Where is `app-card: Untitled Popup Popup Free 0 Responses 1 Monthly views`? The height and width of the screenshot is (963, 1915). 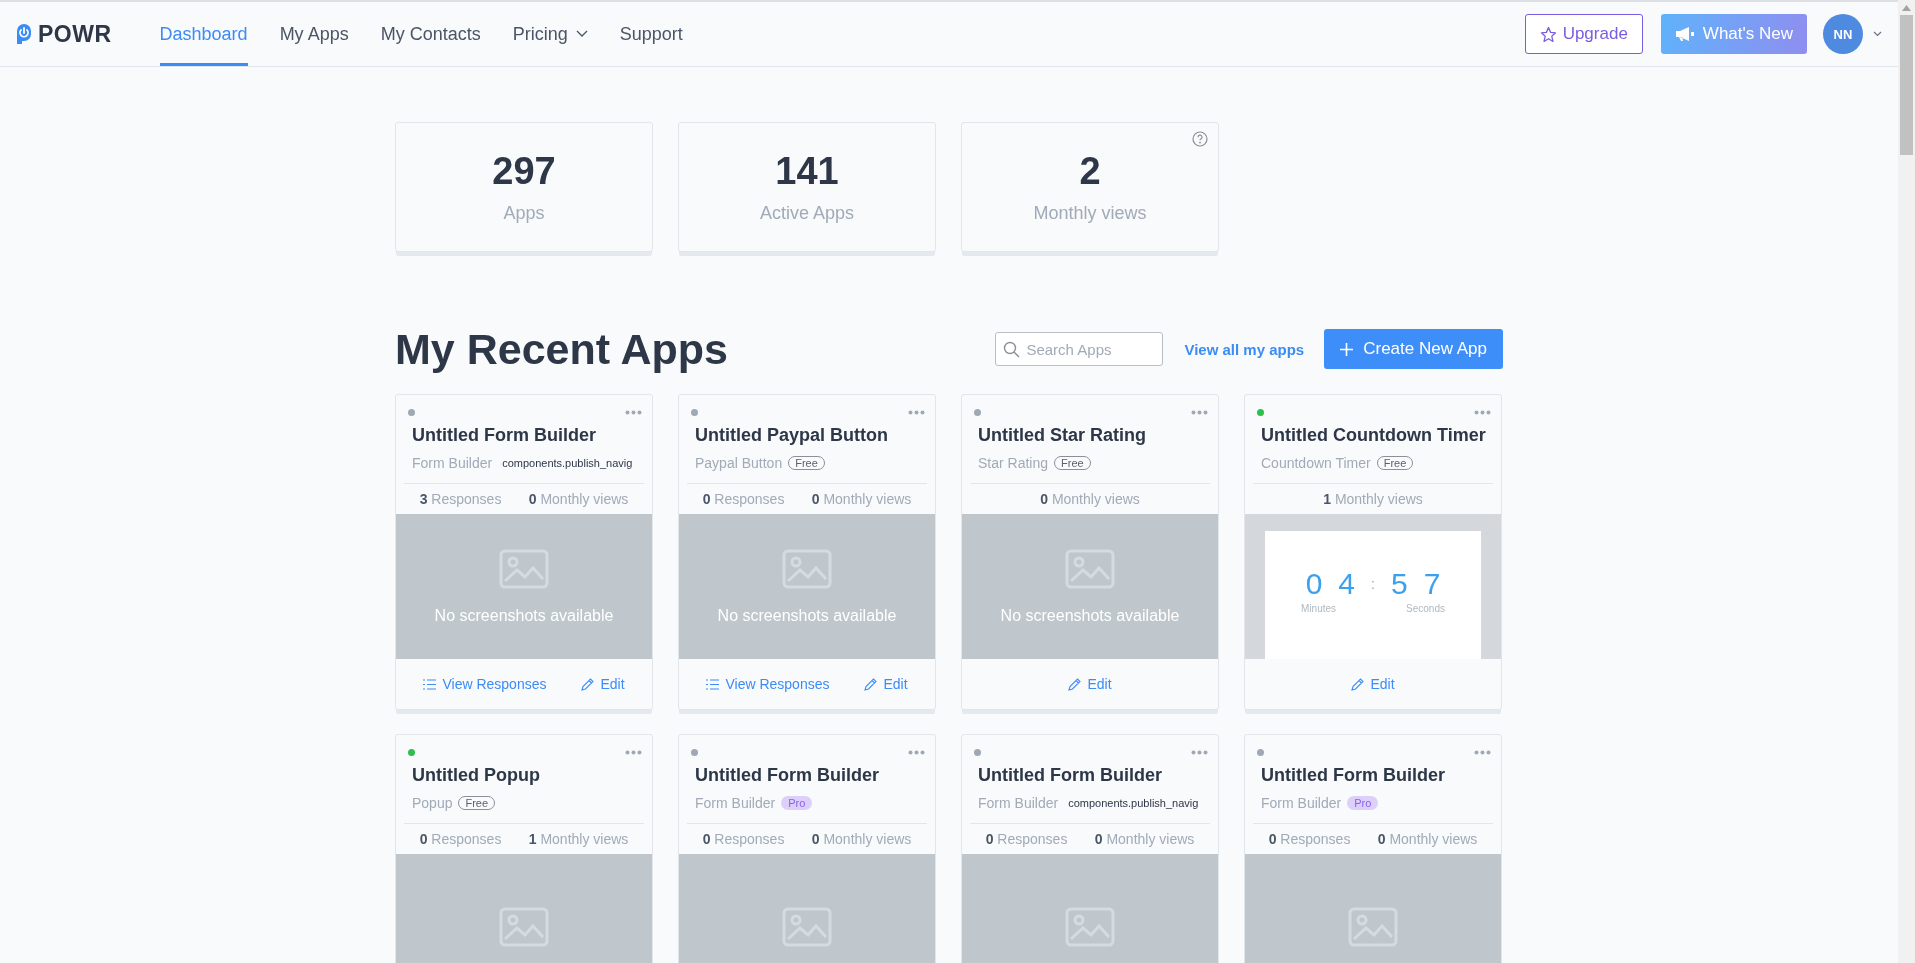
app-card: Untitled Popup Popup Free 0 Responses 1 Monthly views is located at coordinates (524, 848).